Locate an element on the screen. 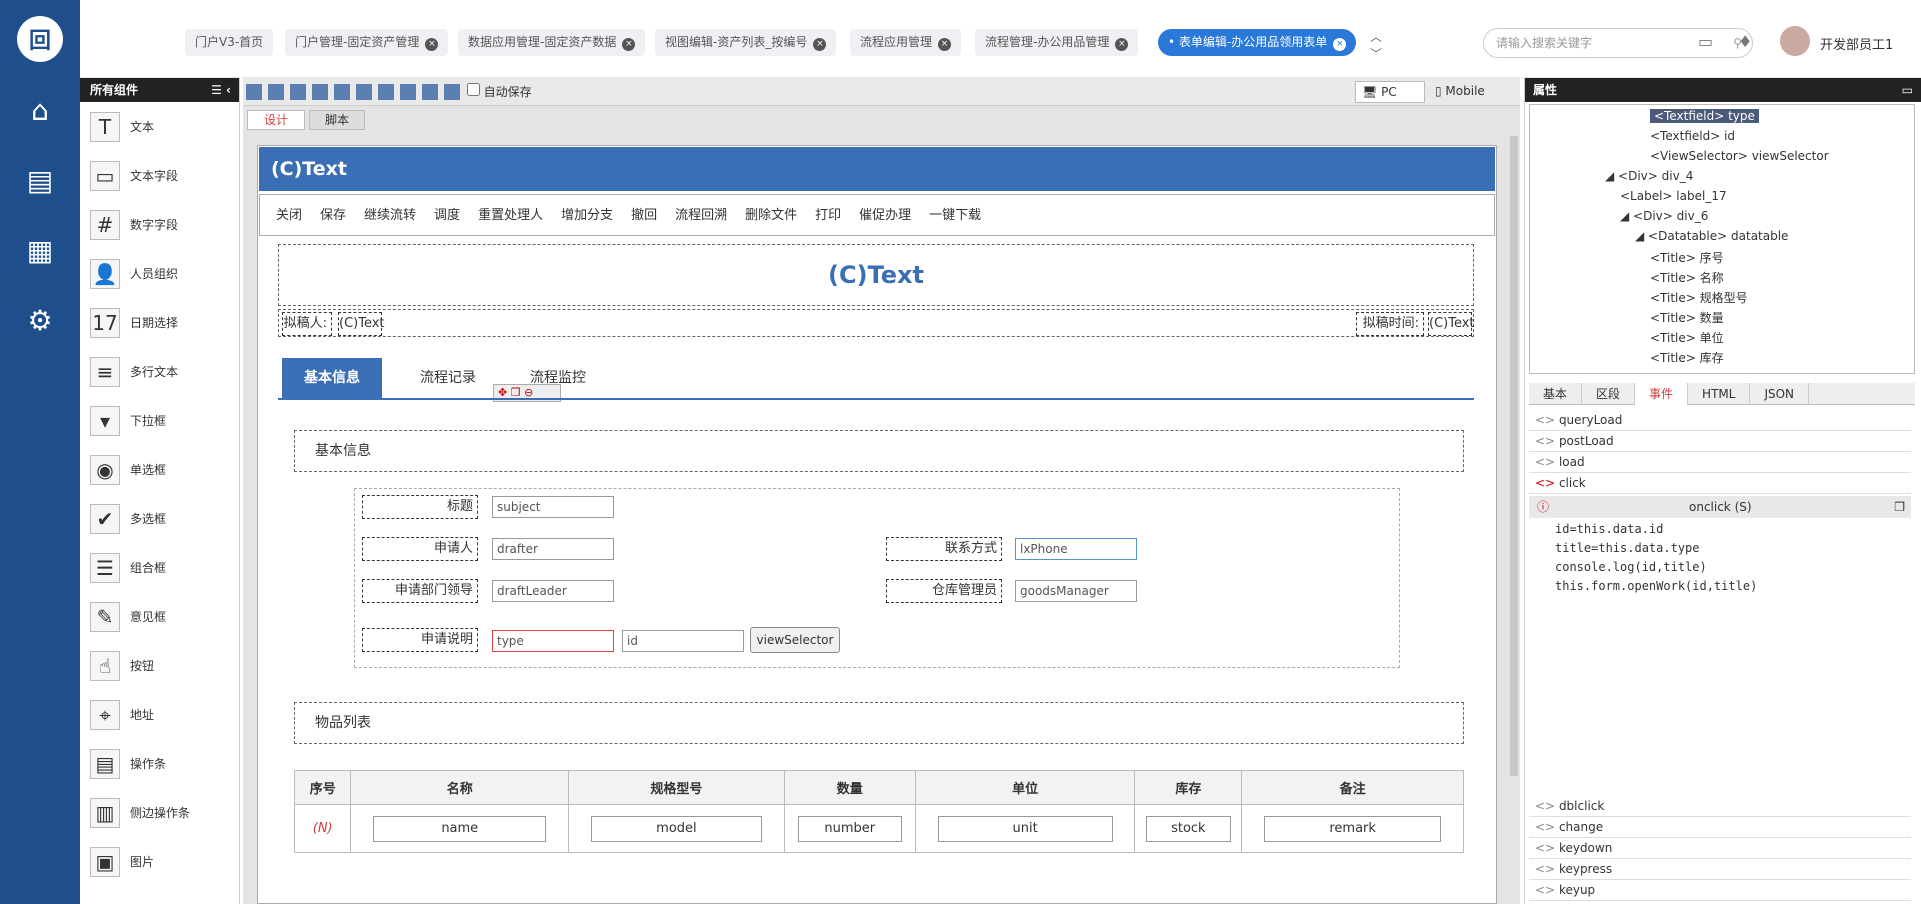  view-selector-button: viewSelector is located at coordinates (795, 640).